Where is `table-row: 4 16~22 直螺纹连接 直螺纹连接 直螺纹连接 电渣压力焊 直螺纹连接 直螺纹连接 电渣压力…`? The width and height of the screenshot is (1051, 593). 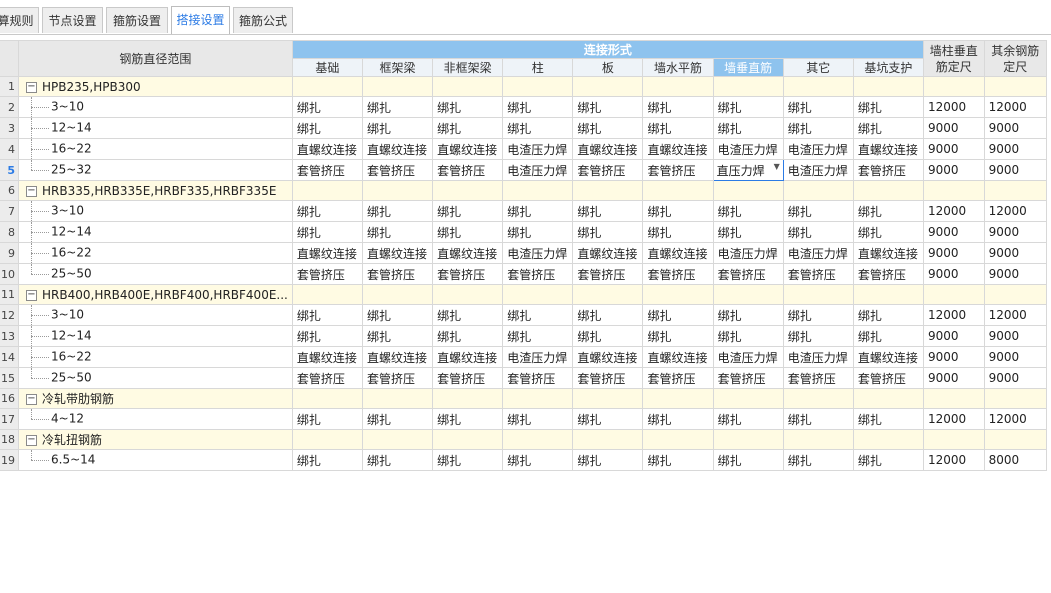 table-row: 4 16~22 直螺纹连接 直螺纹连接 直螺纹连接 电渣压力焊 直螺纹连接 直螺纹连接 电渣压力… is located at coordinates (524, 149).